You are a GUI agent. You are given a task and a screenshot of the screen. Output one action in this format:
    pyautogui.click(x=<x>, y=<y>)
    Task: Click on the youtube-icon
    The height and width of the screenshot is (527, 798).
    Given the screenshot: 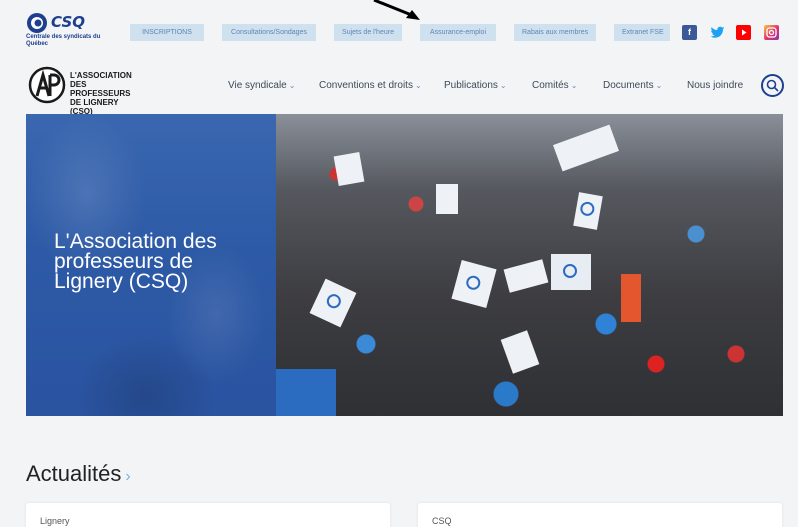 What is the action you would take?
    pyautogui.click(x=743, y=32)
    